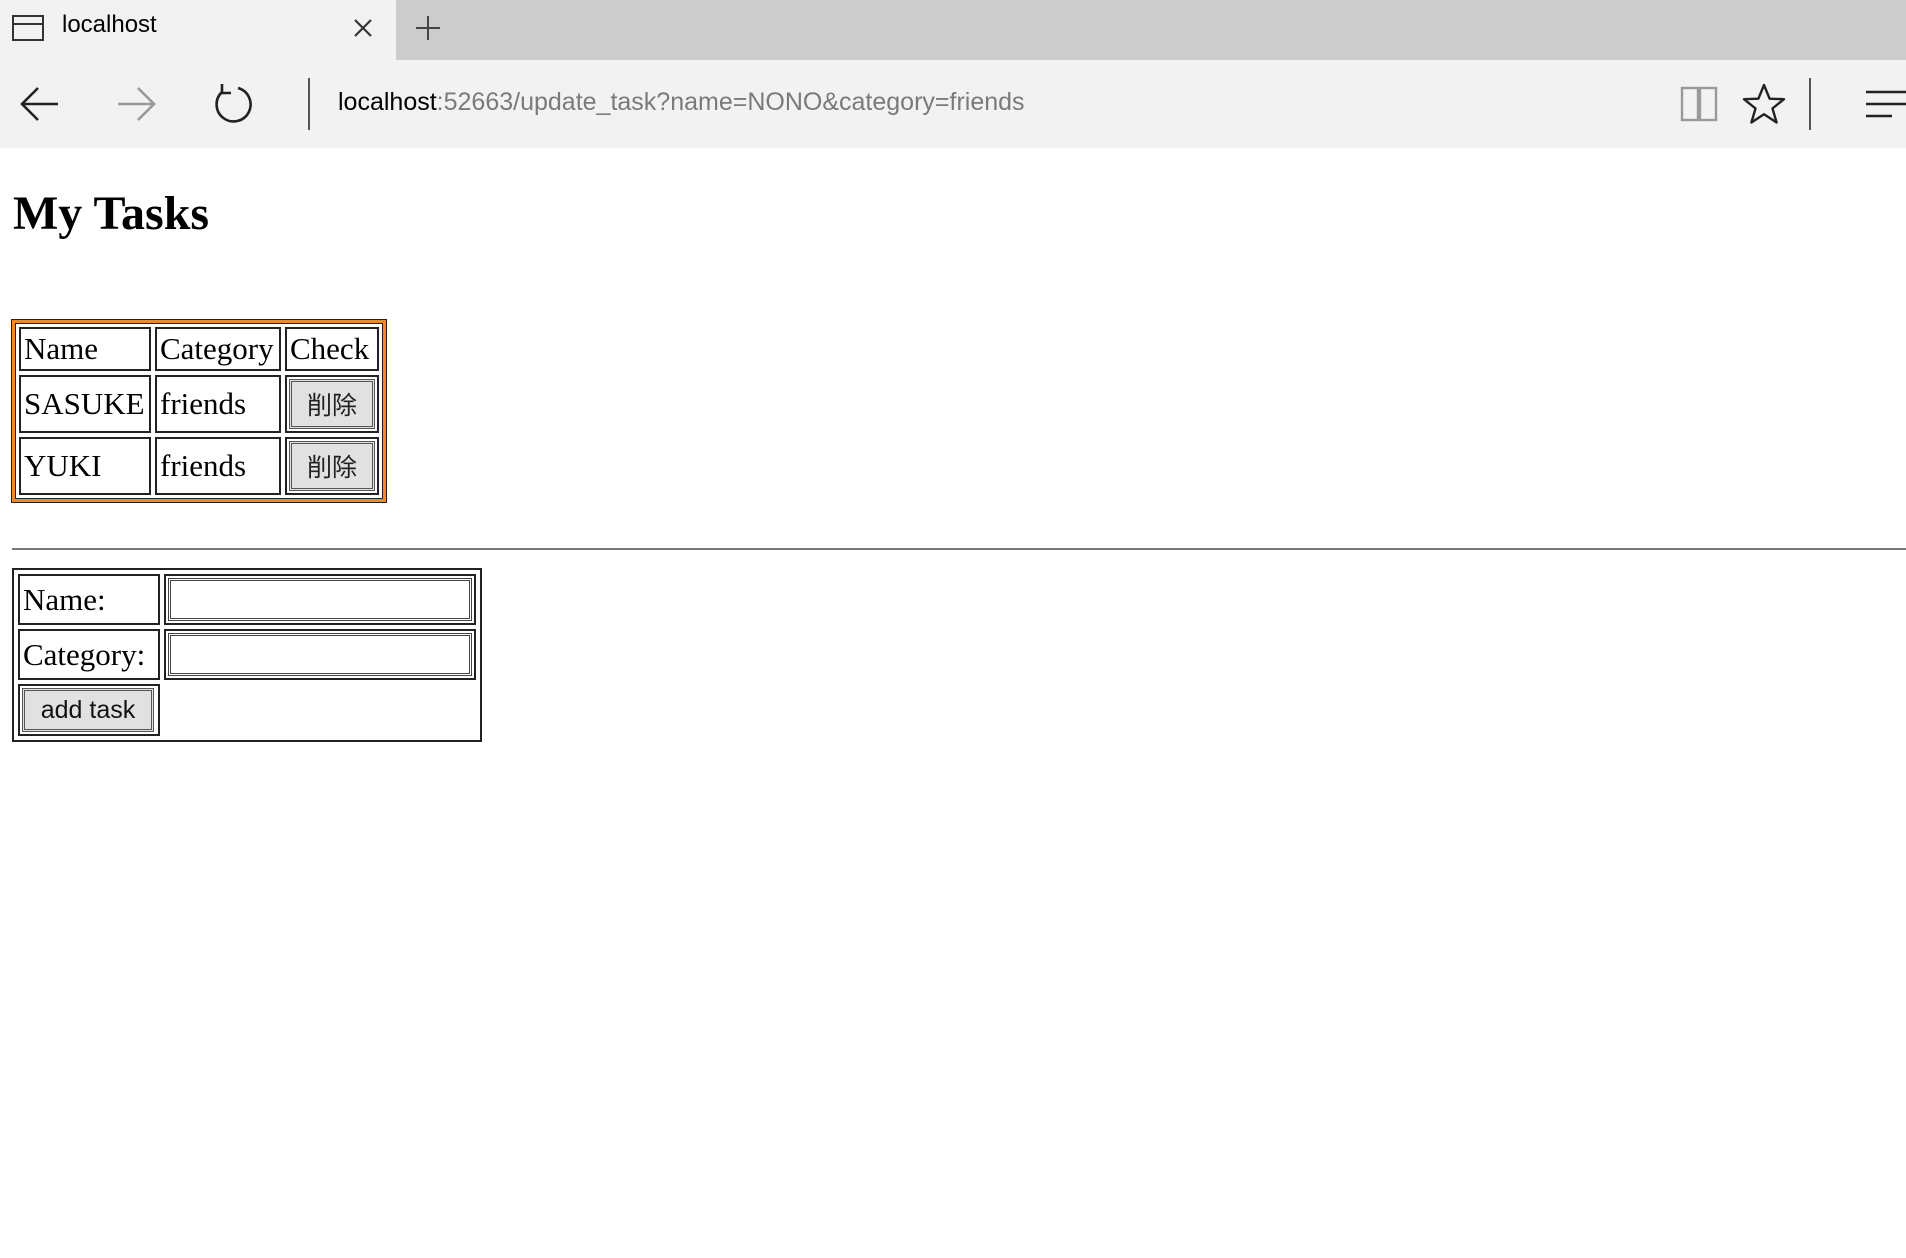 This screenshot has height=1258, width=1906. I want to click on name-label: Name:, so click(89, 599).